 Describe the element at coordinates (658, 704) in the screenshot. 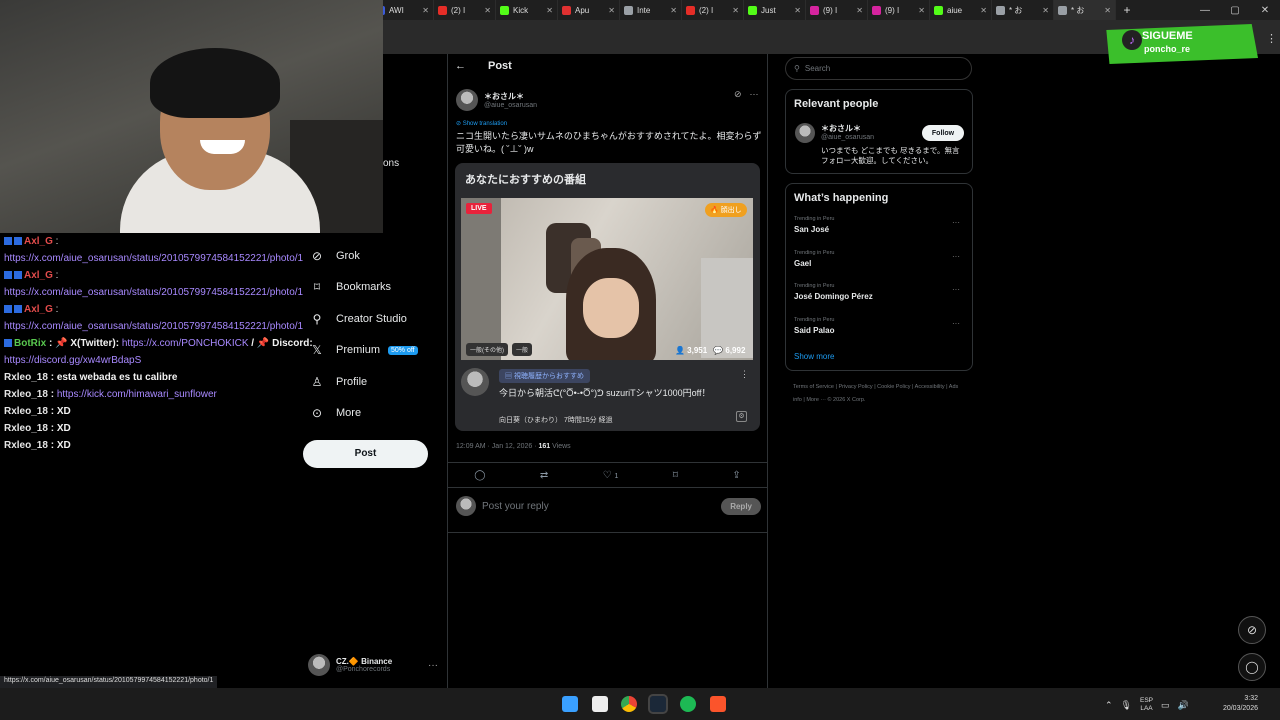

I see `steam-icon` at that location.